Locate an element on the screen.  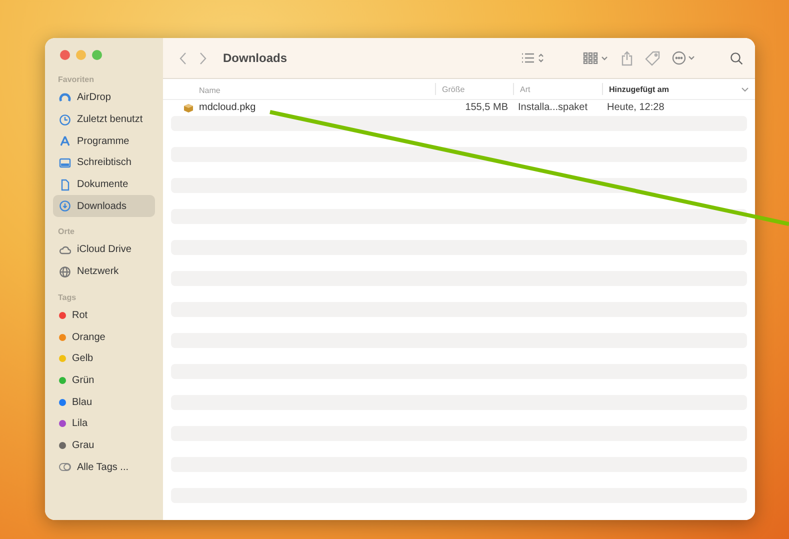
sidebar-item: Lila is located at coordinates (104, 423).